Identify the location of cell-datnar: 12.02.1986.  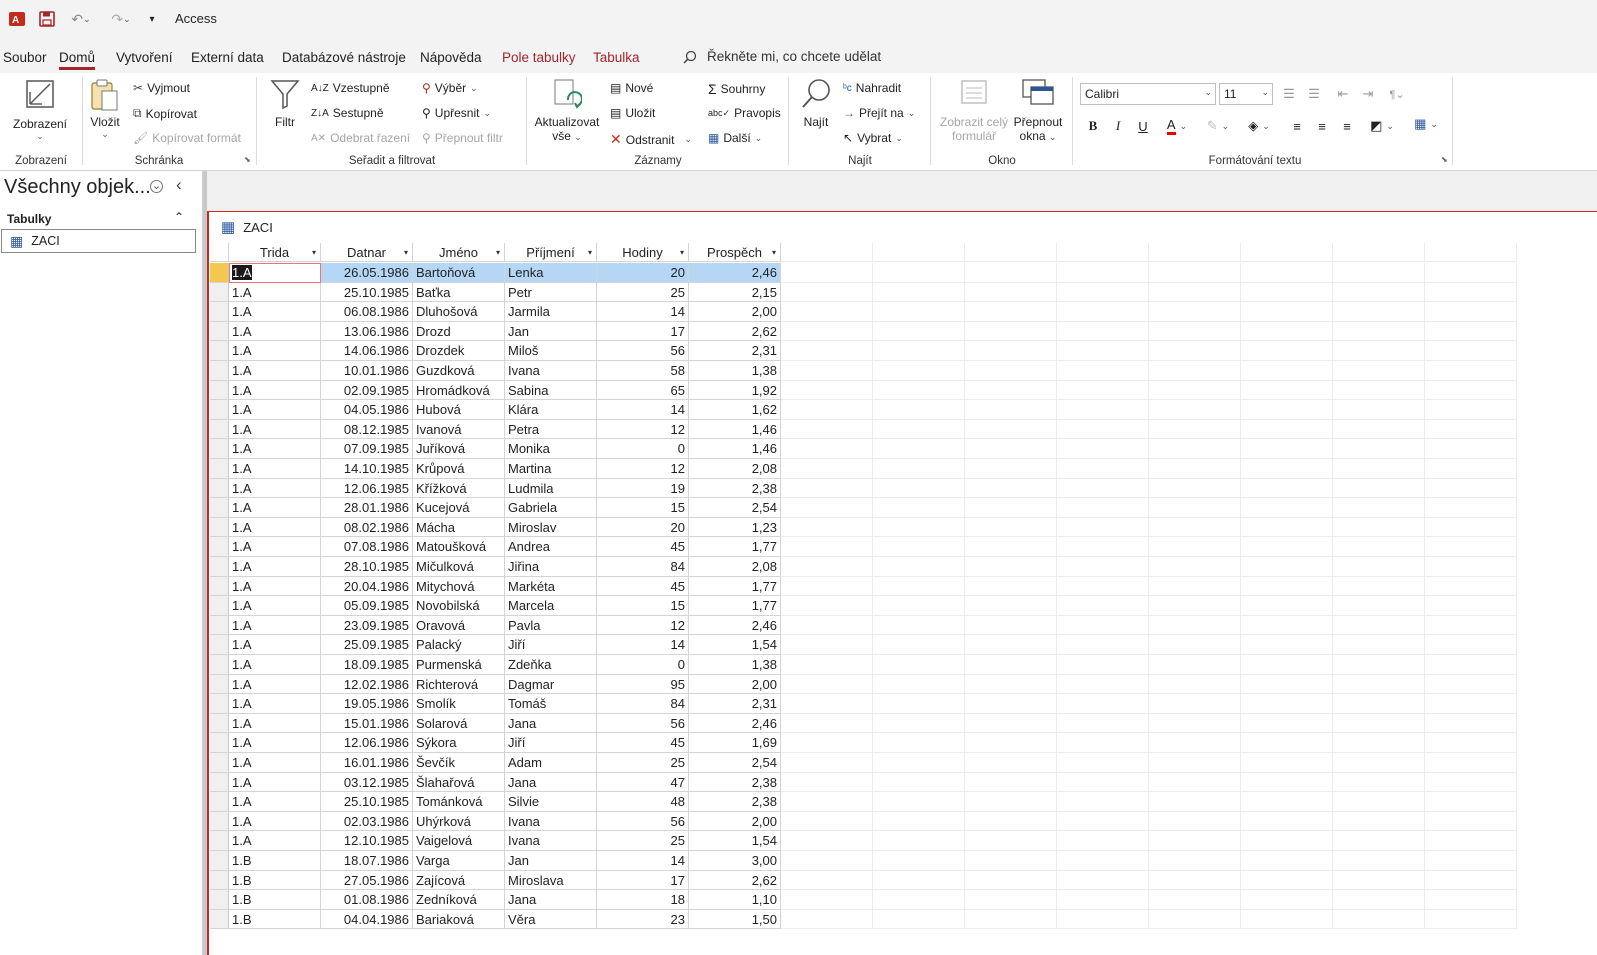
(367, 684).